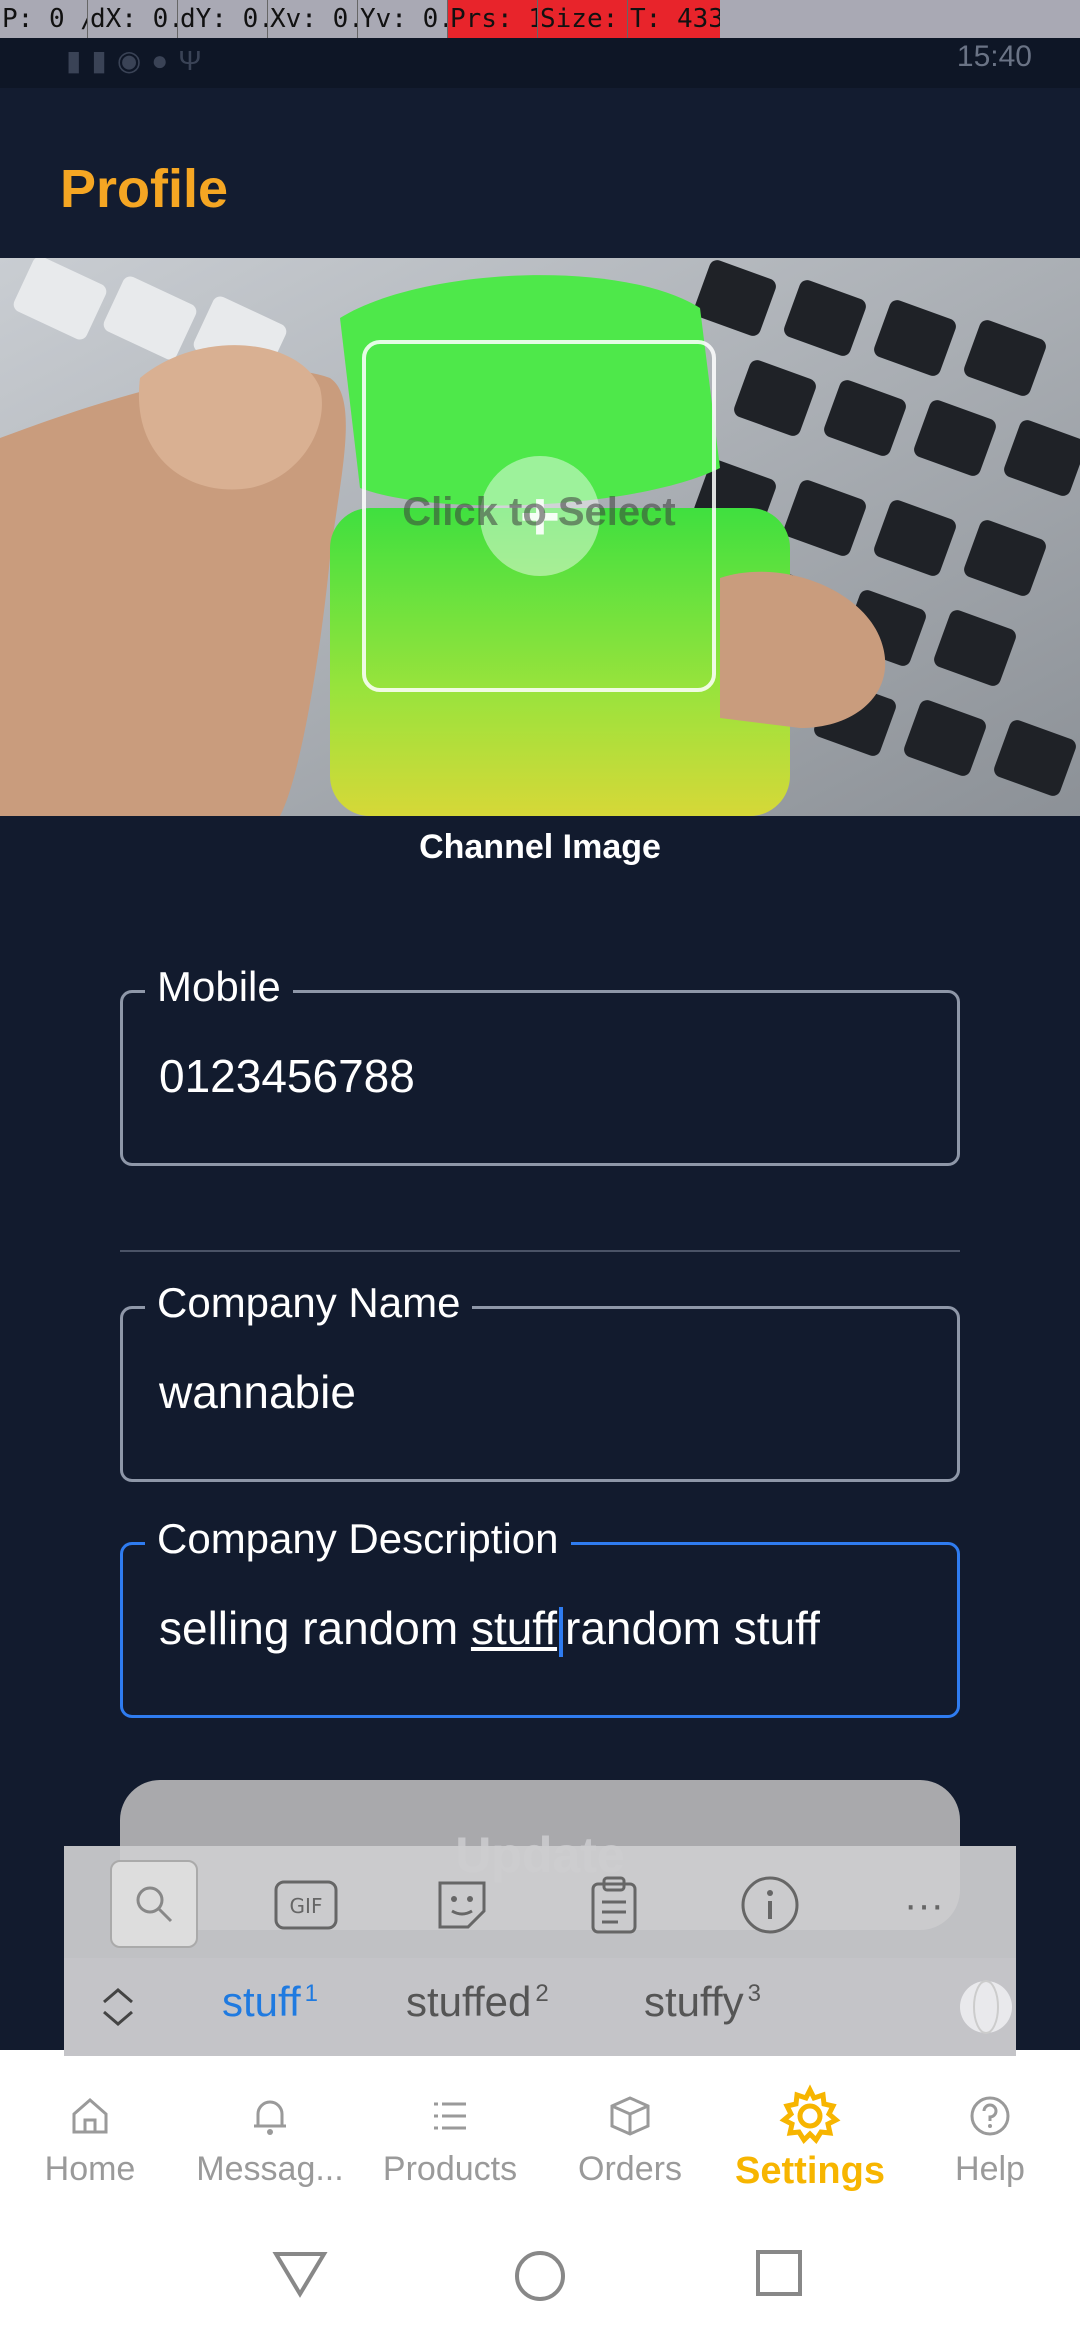 The height and width of the screenshot is (2340, 1080). I want to click on keyboard-suggestion-bar: stuff 1 stuffed 2 stuffy 3, so click(540, 2007).